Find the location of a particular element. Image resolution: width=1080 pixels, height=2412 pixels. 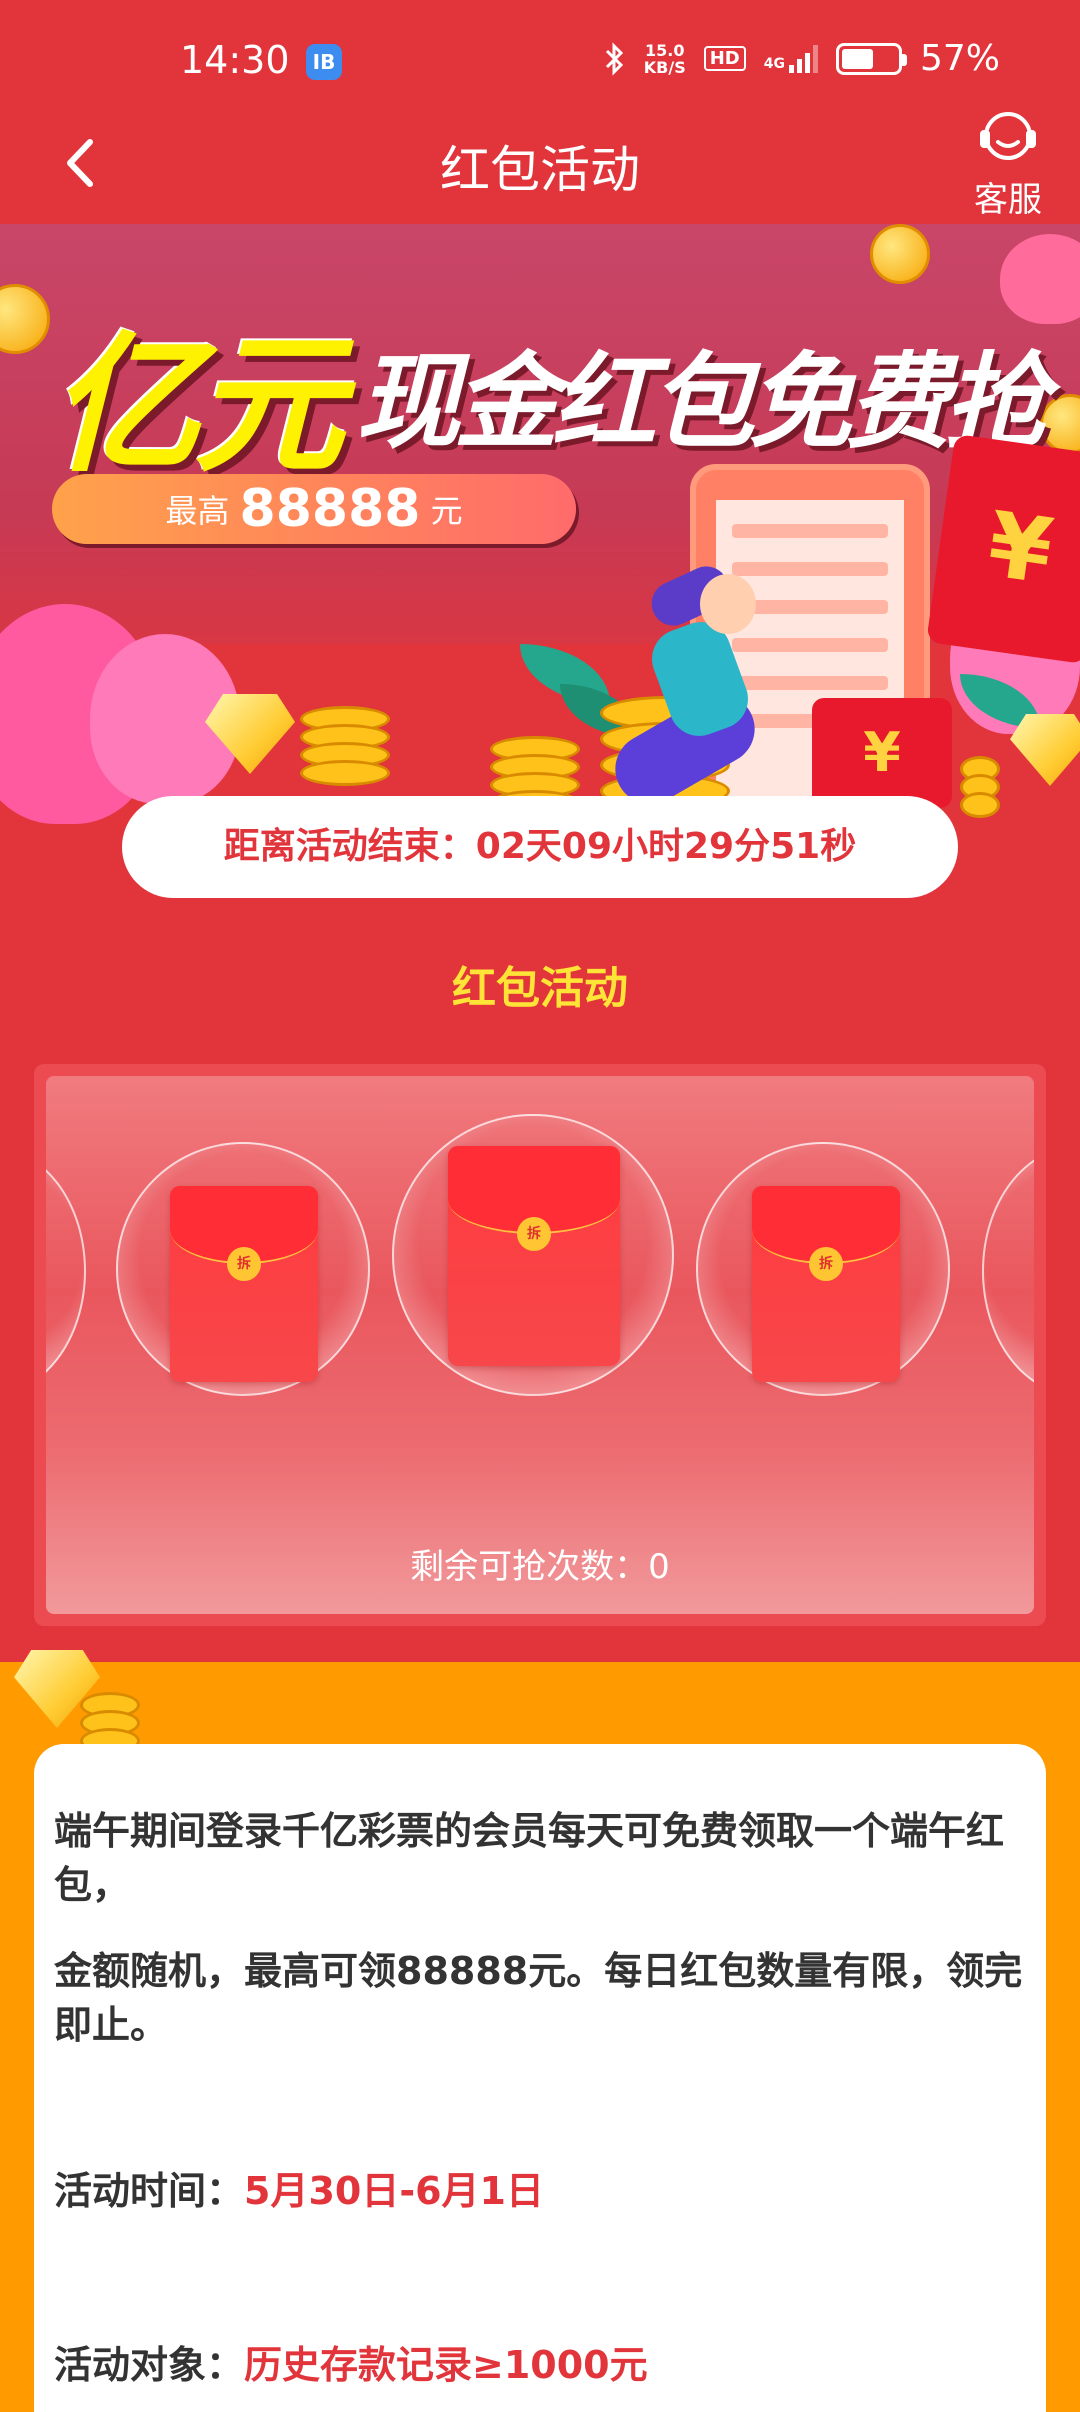

gem-coins-decoration is located at coordinates (77, 1702).